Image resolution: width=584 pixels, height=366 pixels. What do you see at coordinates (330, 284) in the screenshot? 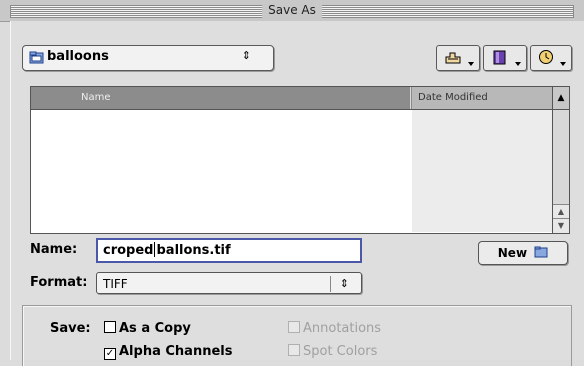
I see `popup-divider` at bounding box center [330, 284].